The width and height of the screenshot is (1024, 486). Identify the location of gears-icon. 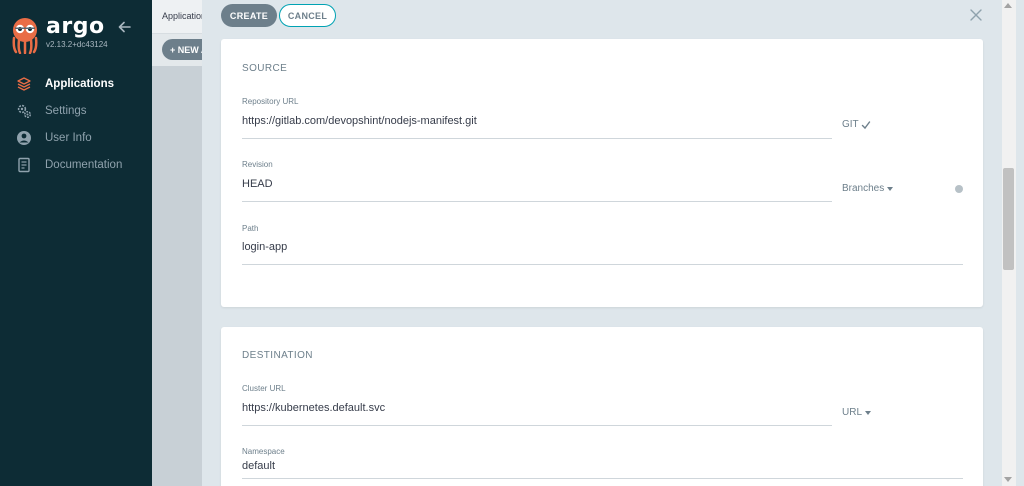
(24, 111).